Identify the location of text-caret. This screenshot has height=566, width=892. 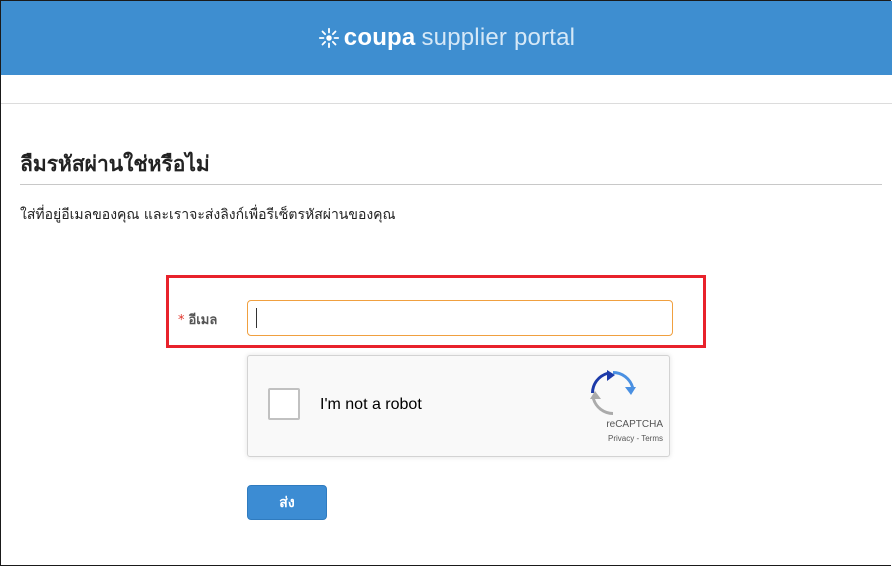
(256, 318).